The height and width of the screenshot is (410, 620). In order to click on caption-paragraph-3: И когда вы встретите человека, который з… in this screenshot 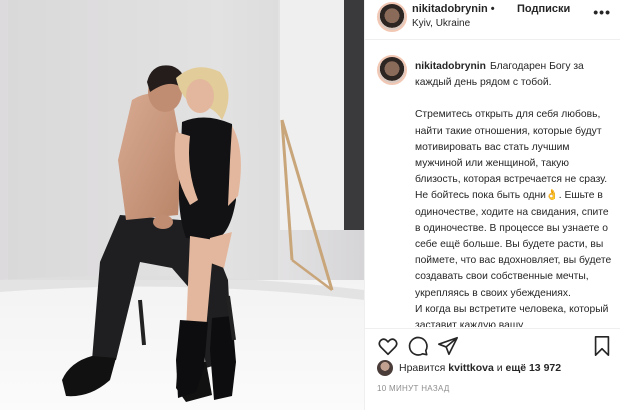, I will do `click(512, 315)`.